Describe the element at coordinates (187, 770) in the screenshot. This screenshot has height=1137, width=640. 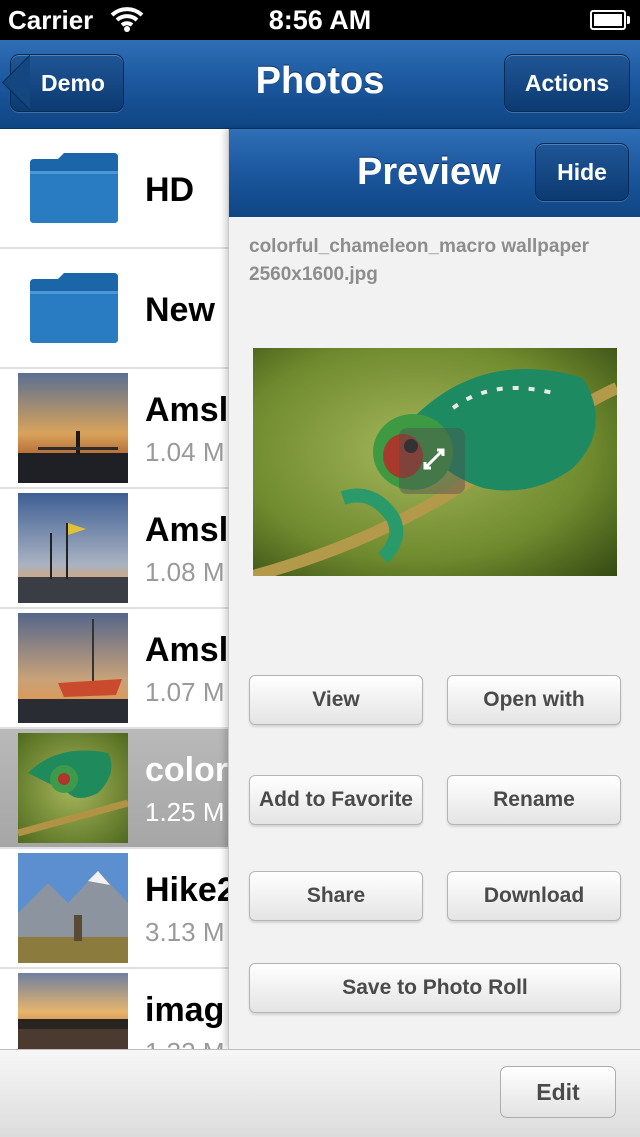
I see `file-name: color` at that location.